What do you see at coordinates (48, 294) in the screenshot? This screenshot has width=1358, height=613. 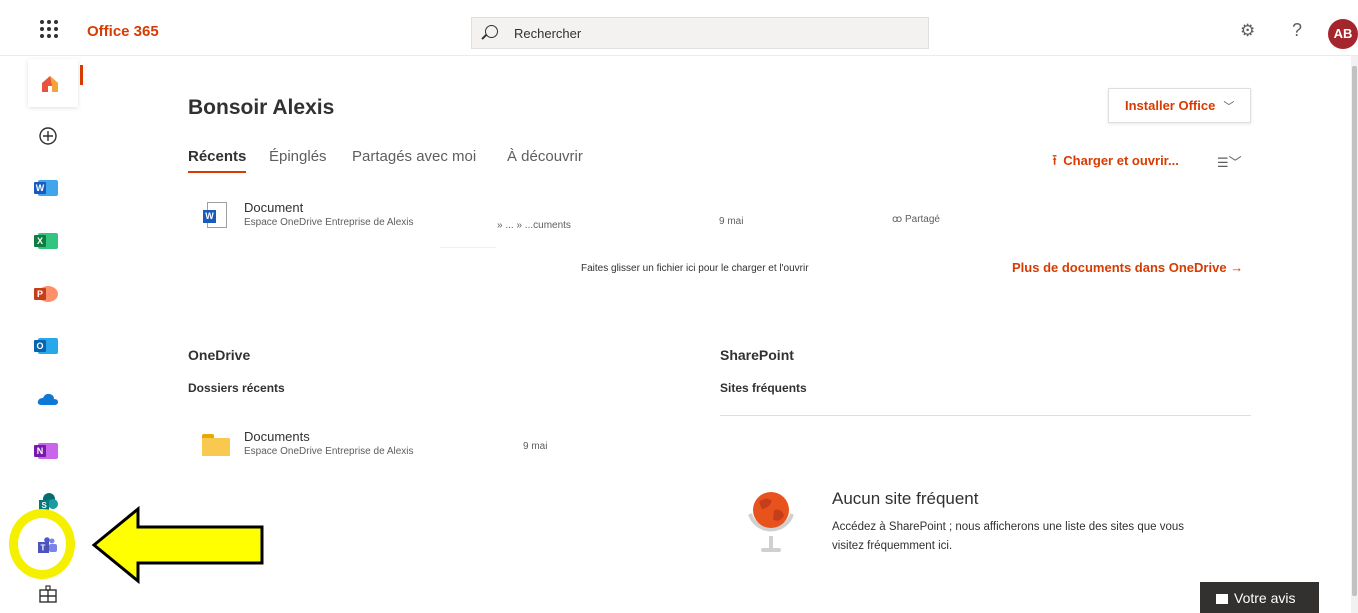 I see `powerpoint-icon: P` at bounding box center [48, 294].